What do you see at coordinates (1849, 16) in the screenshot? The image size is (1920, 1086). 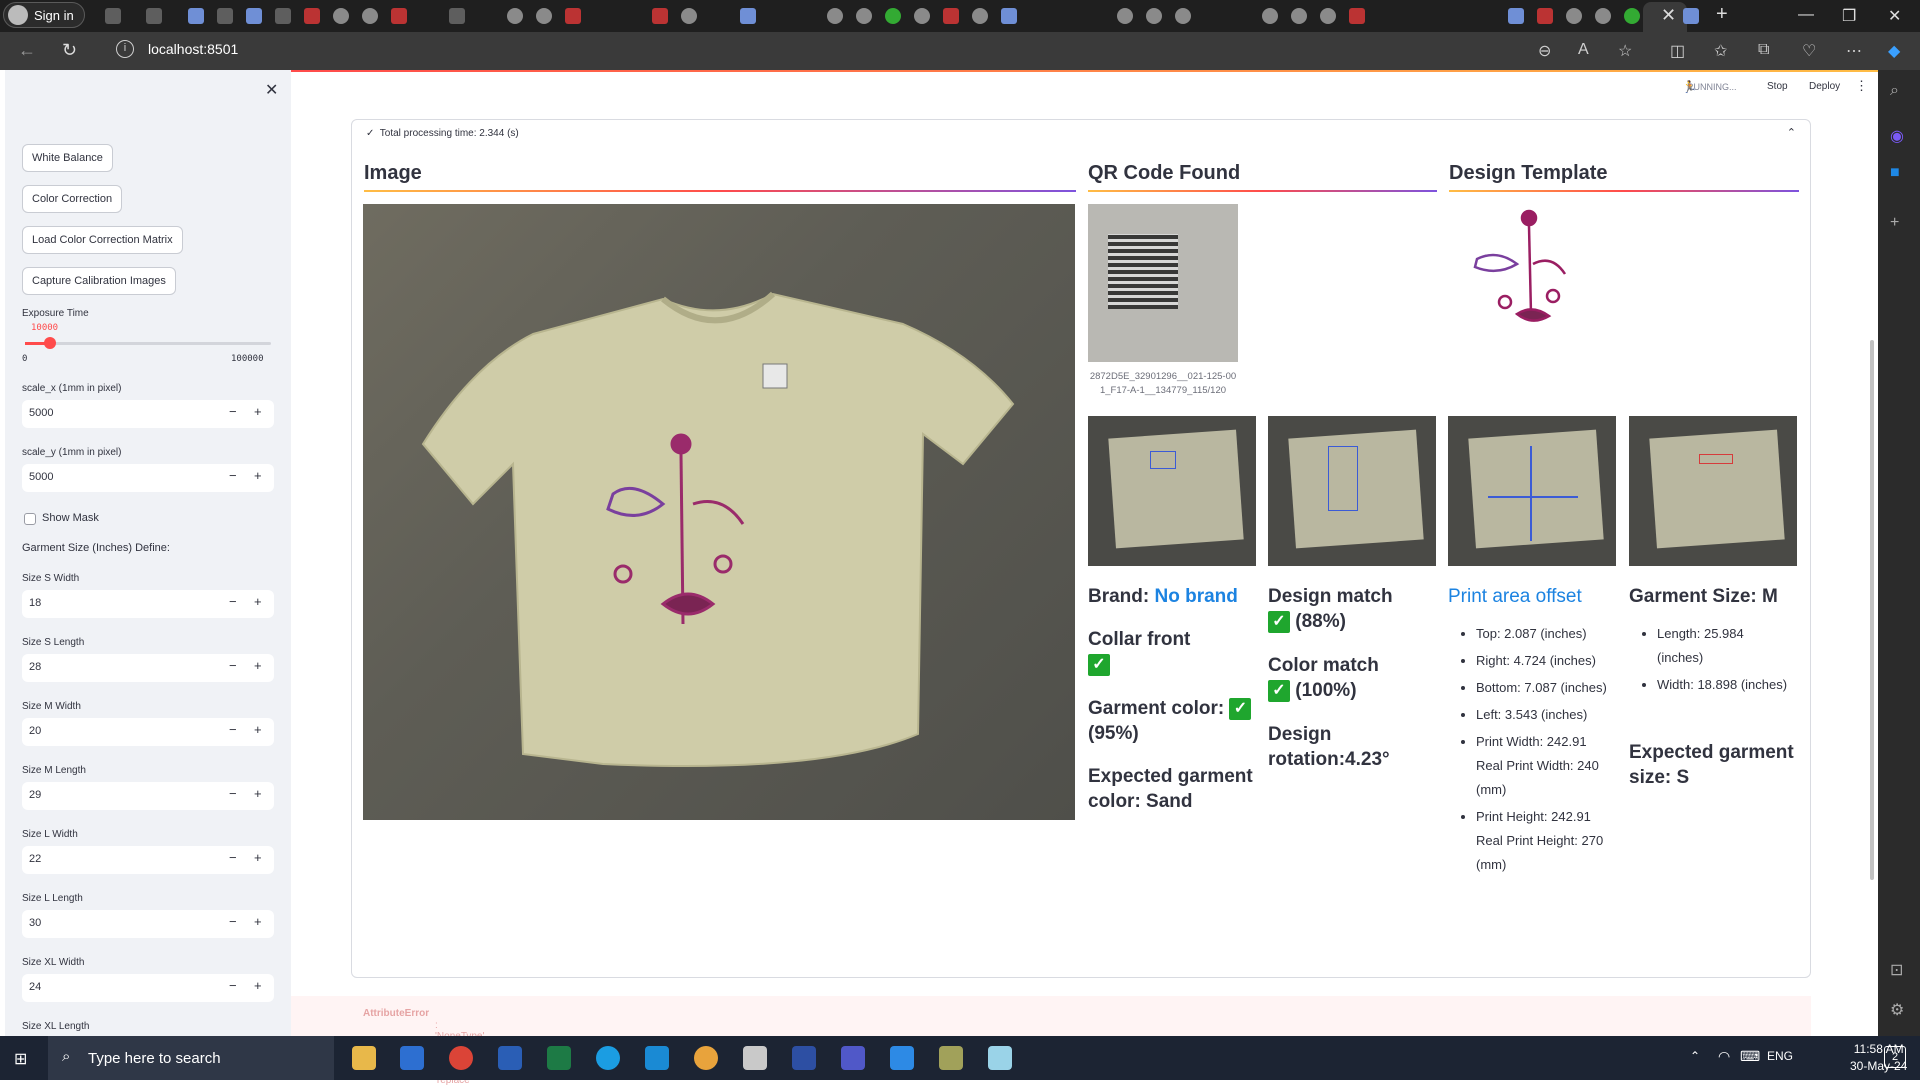 I see `restore-icon: ❐` at bounding box center [1849, 16].